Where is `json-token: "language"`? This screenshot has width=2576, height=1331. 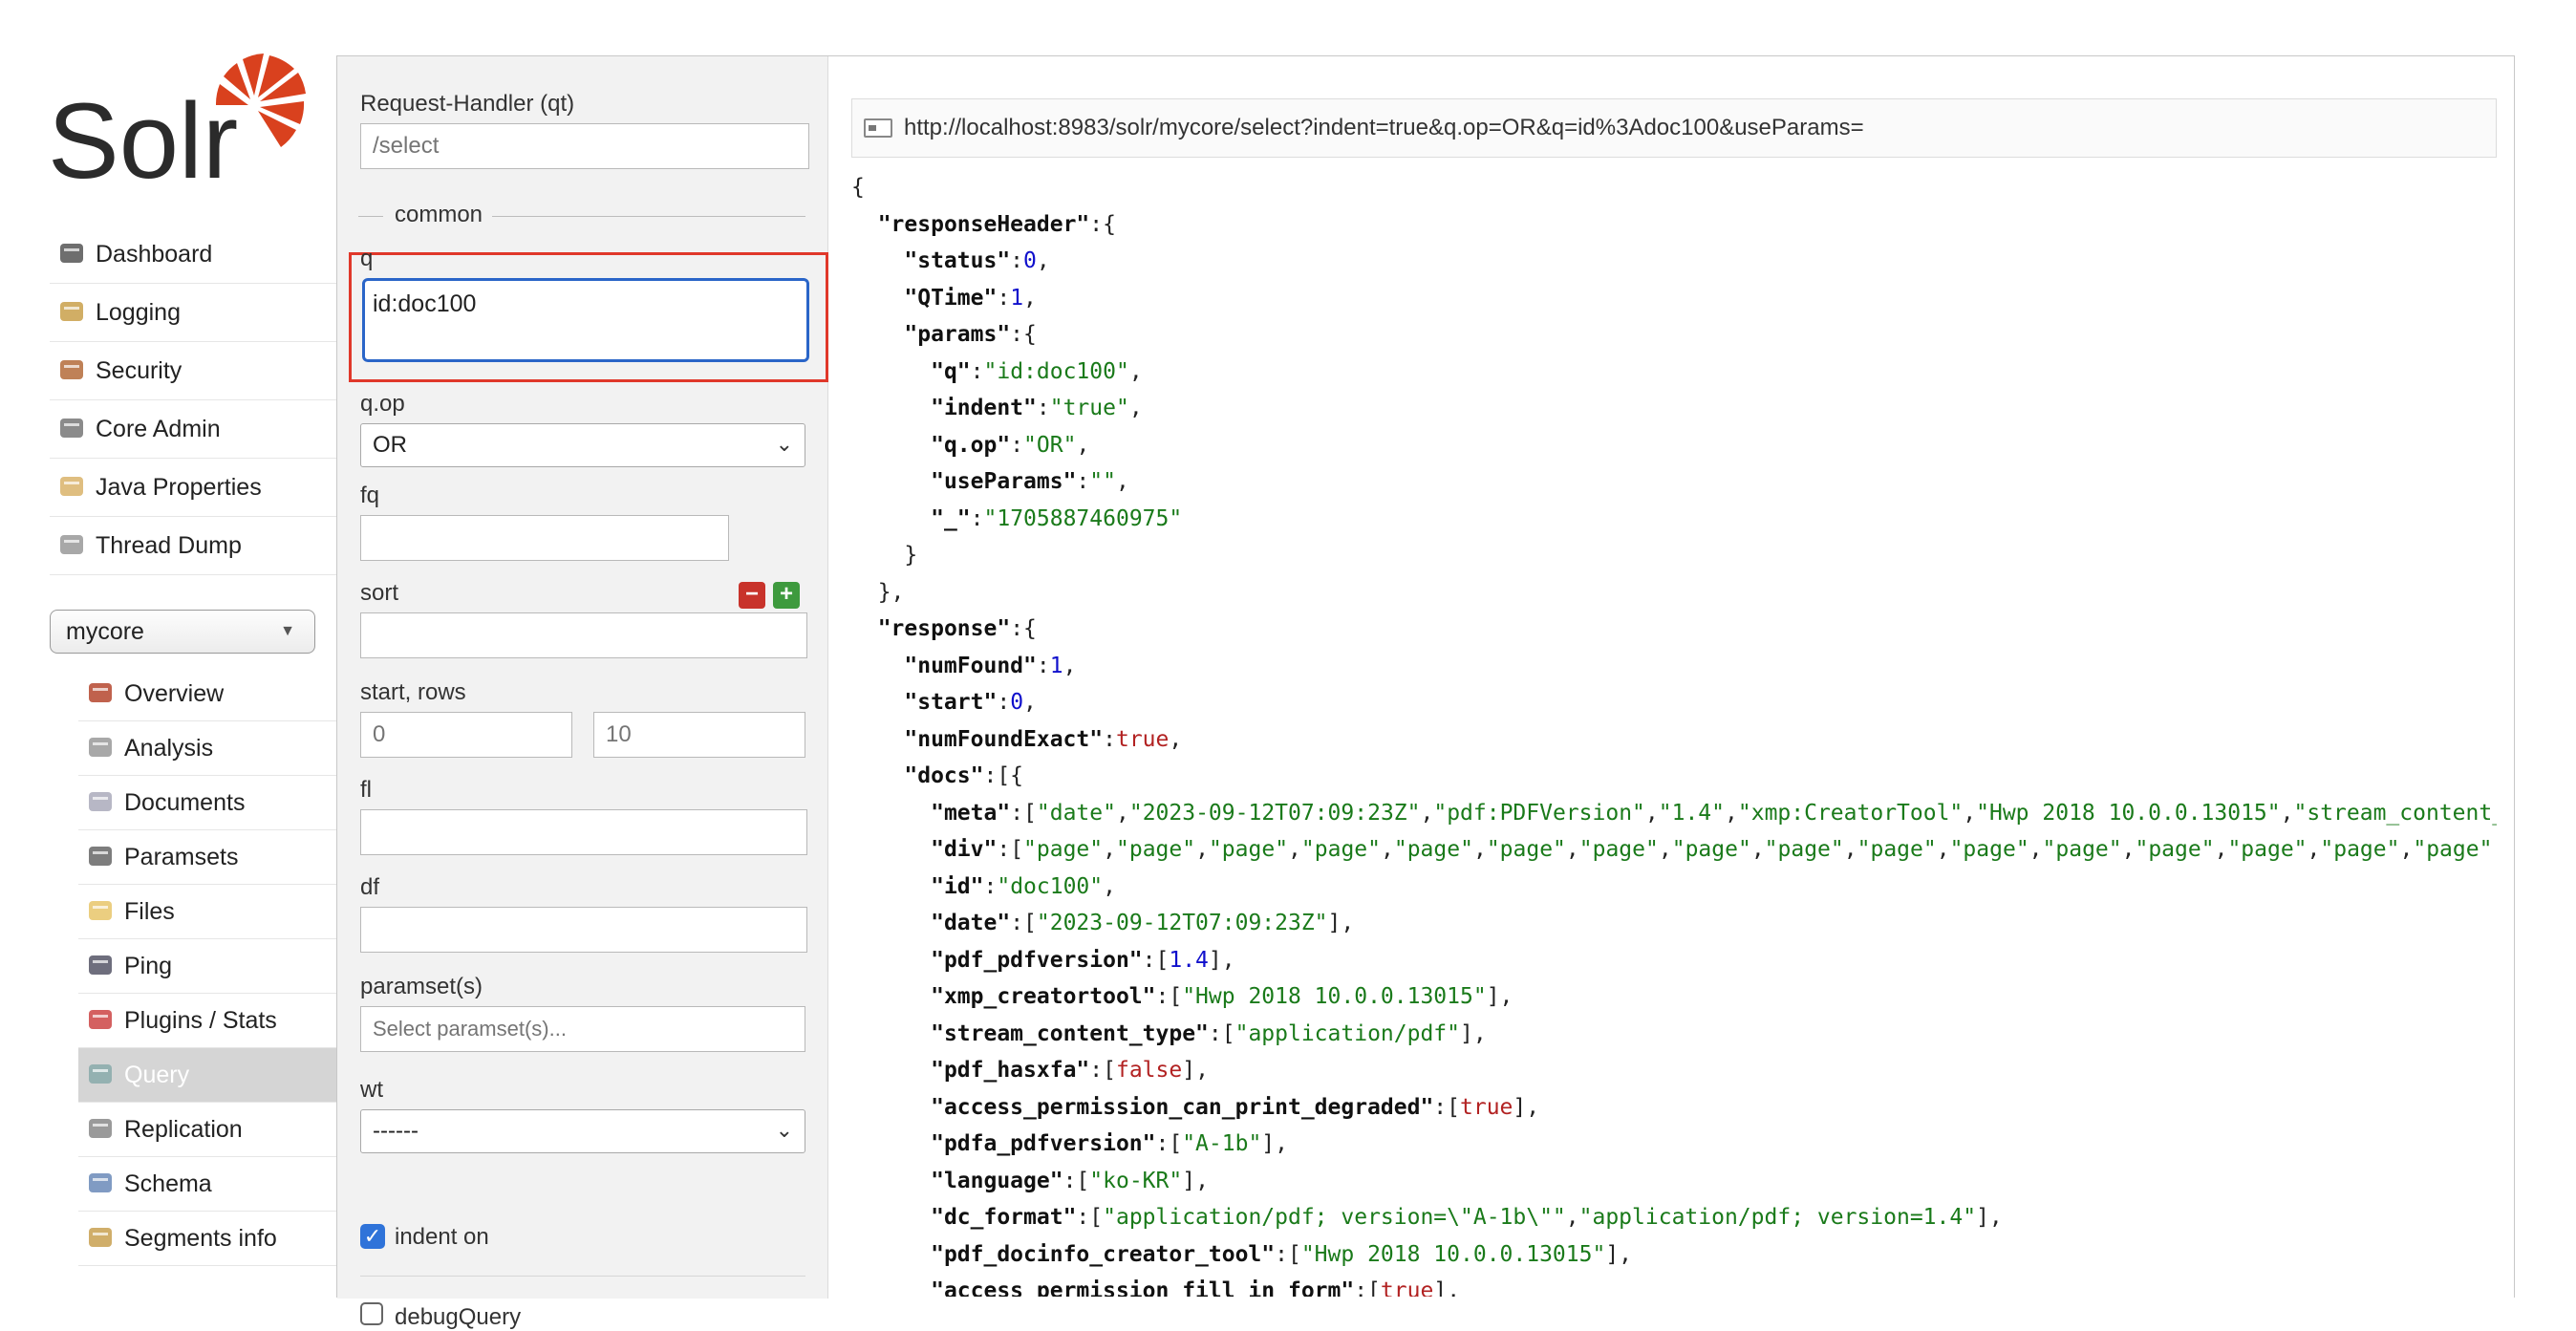
json-token: "language" is located at coordinates (997, 1181).